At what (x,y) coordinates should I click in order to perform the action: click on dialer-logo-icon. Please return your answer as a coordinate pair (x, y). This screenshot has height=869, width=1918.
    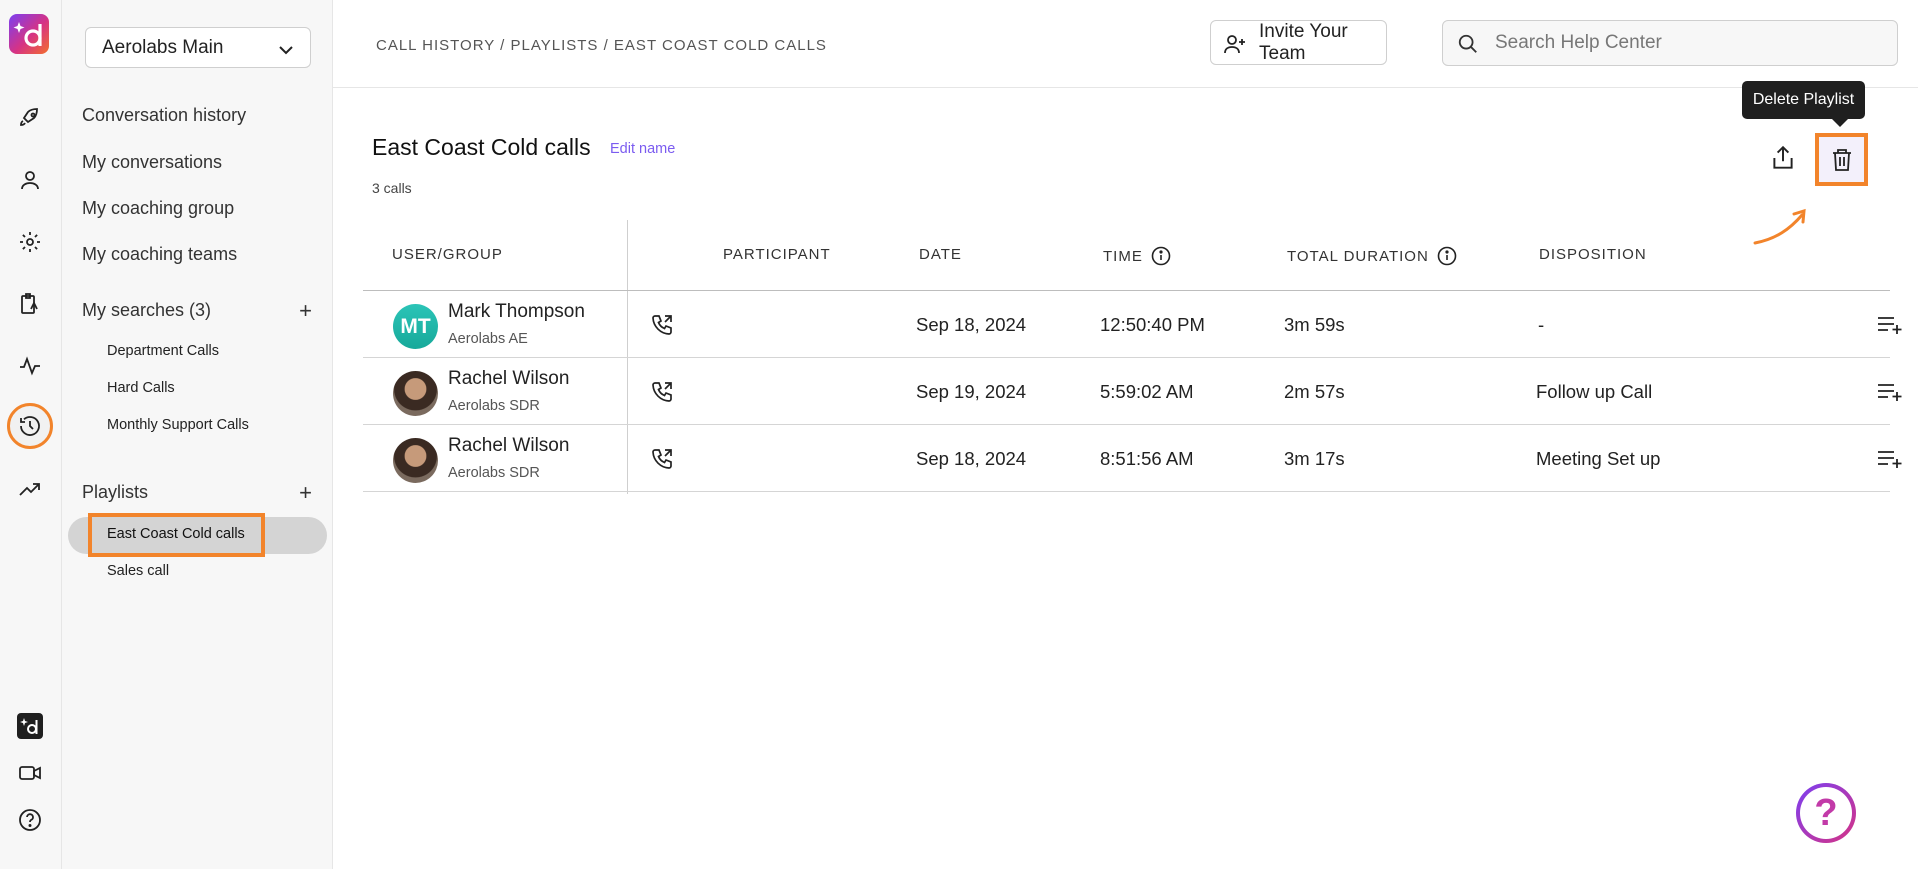
    Looking at the image, I should click on (30, 726).